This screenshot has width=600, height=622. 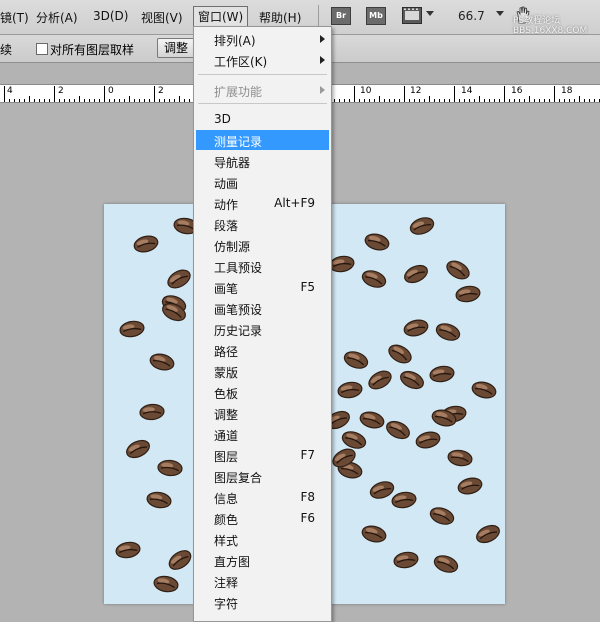 What do you see at coordinates (262, 392) in the screenshot?
I see `menu-item-swatches: 色板` at bounding box center [262, 392].